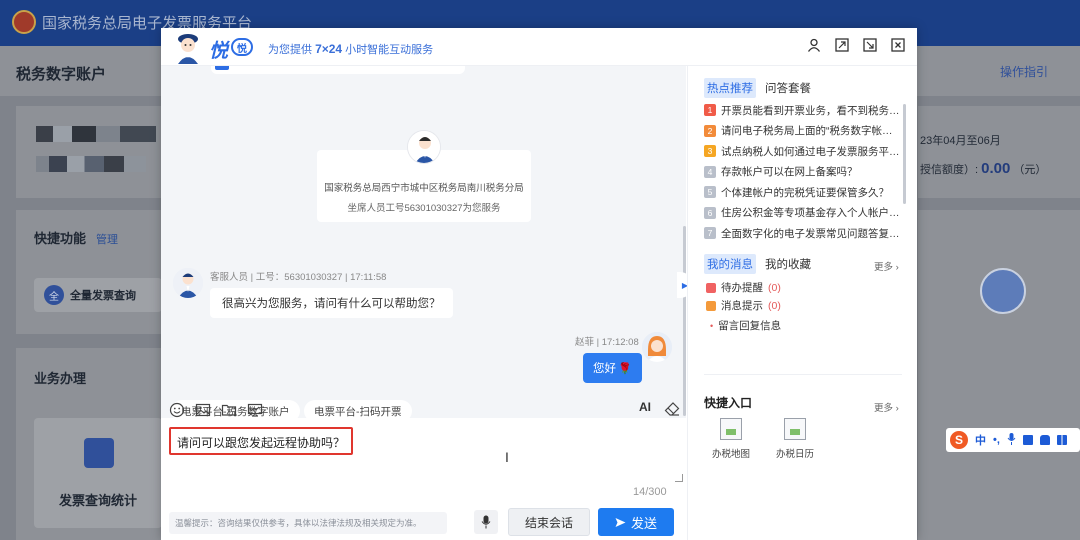 This screenshot has height=540, width=1080. I want to click on rank-badge: 5, so click(710, 192).